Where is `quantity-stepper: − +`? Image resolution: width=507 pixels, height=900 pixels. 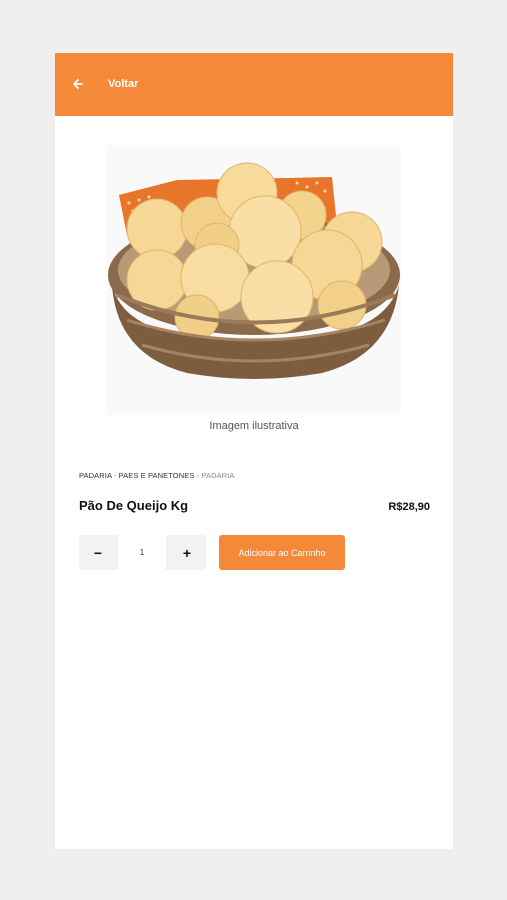 quantity-stepper: − + is located at coordinates (142, 552).